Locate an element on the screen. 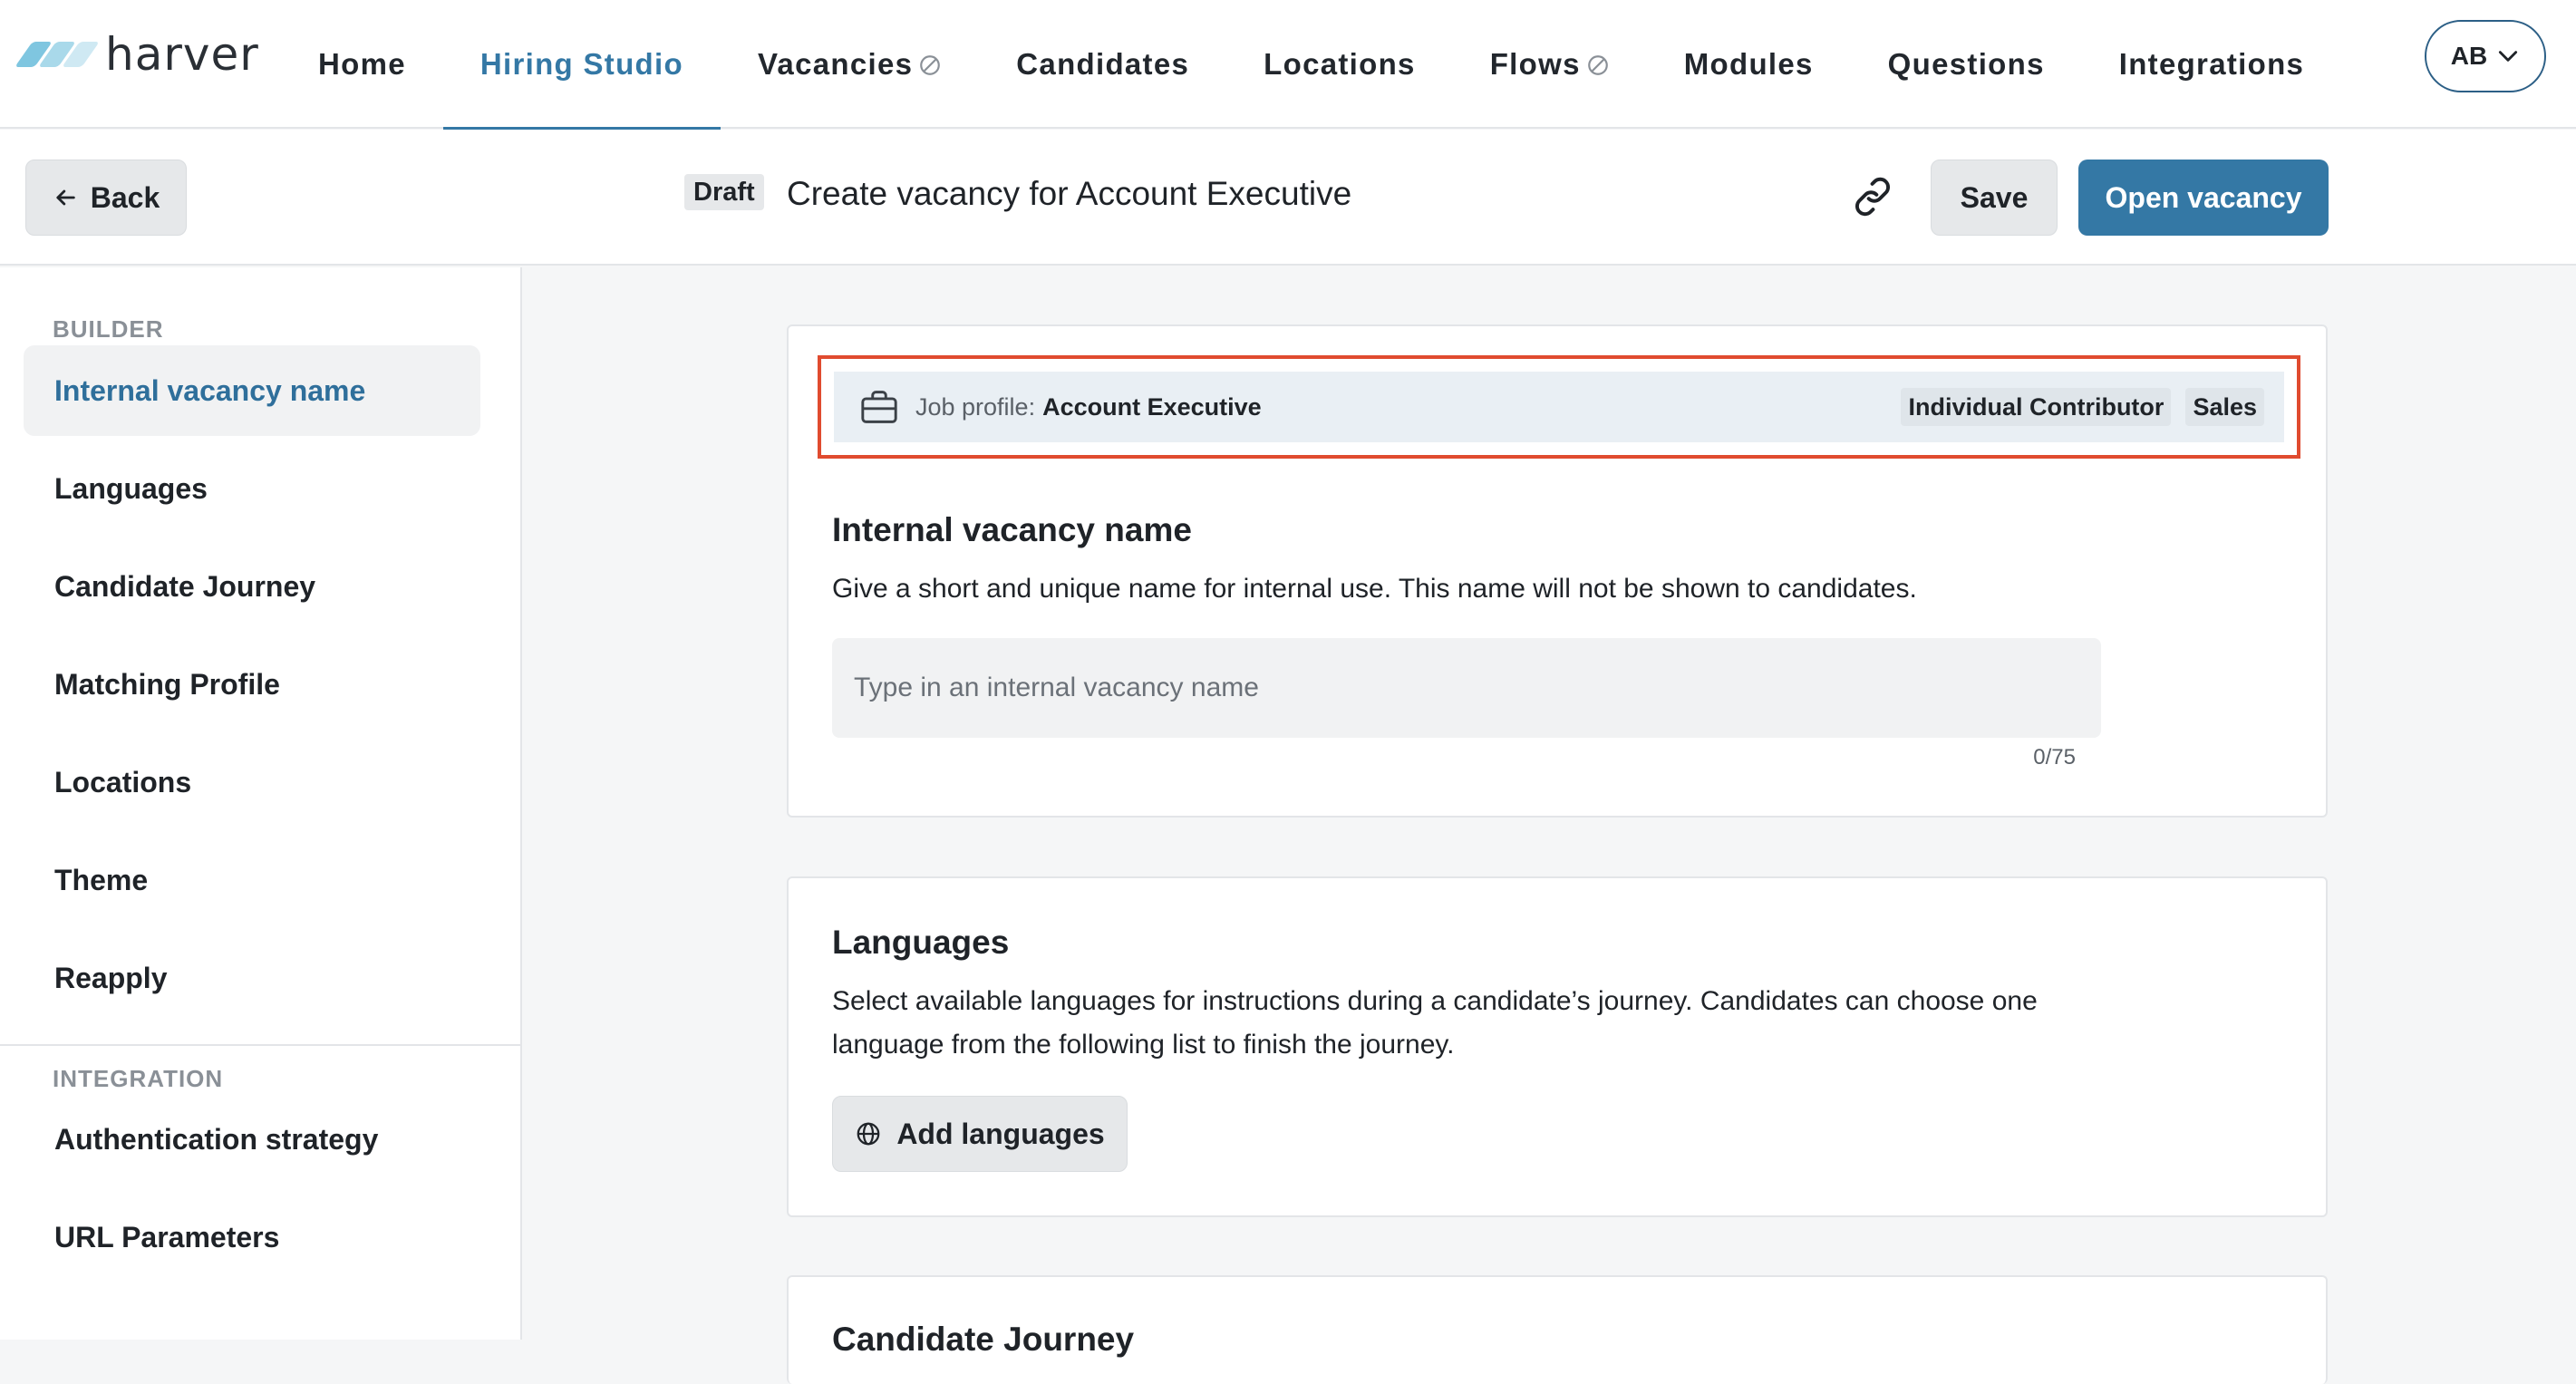  sidebar-item-label: Languages is located at coordinates (131, 488).